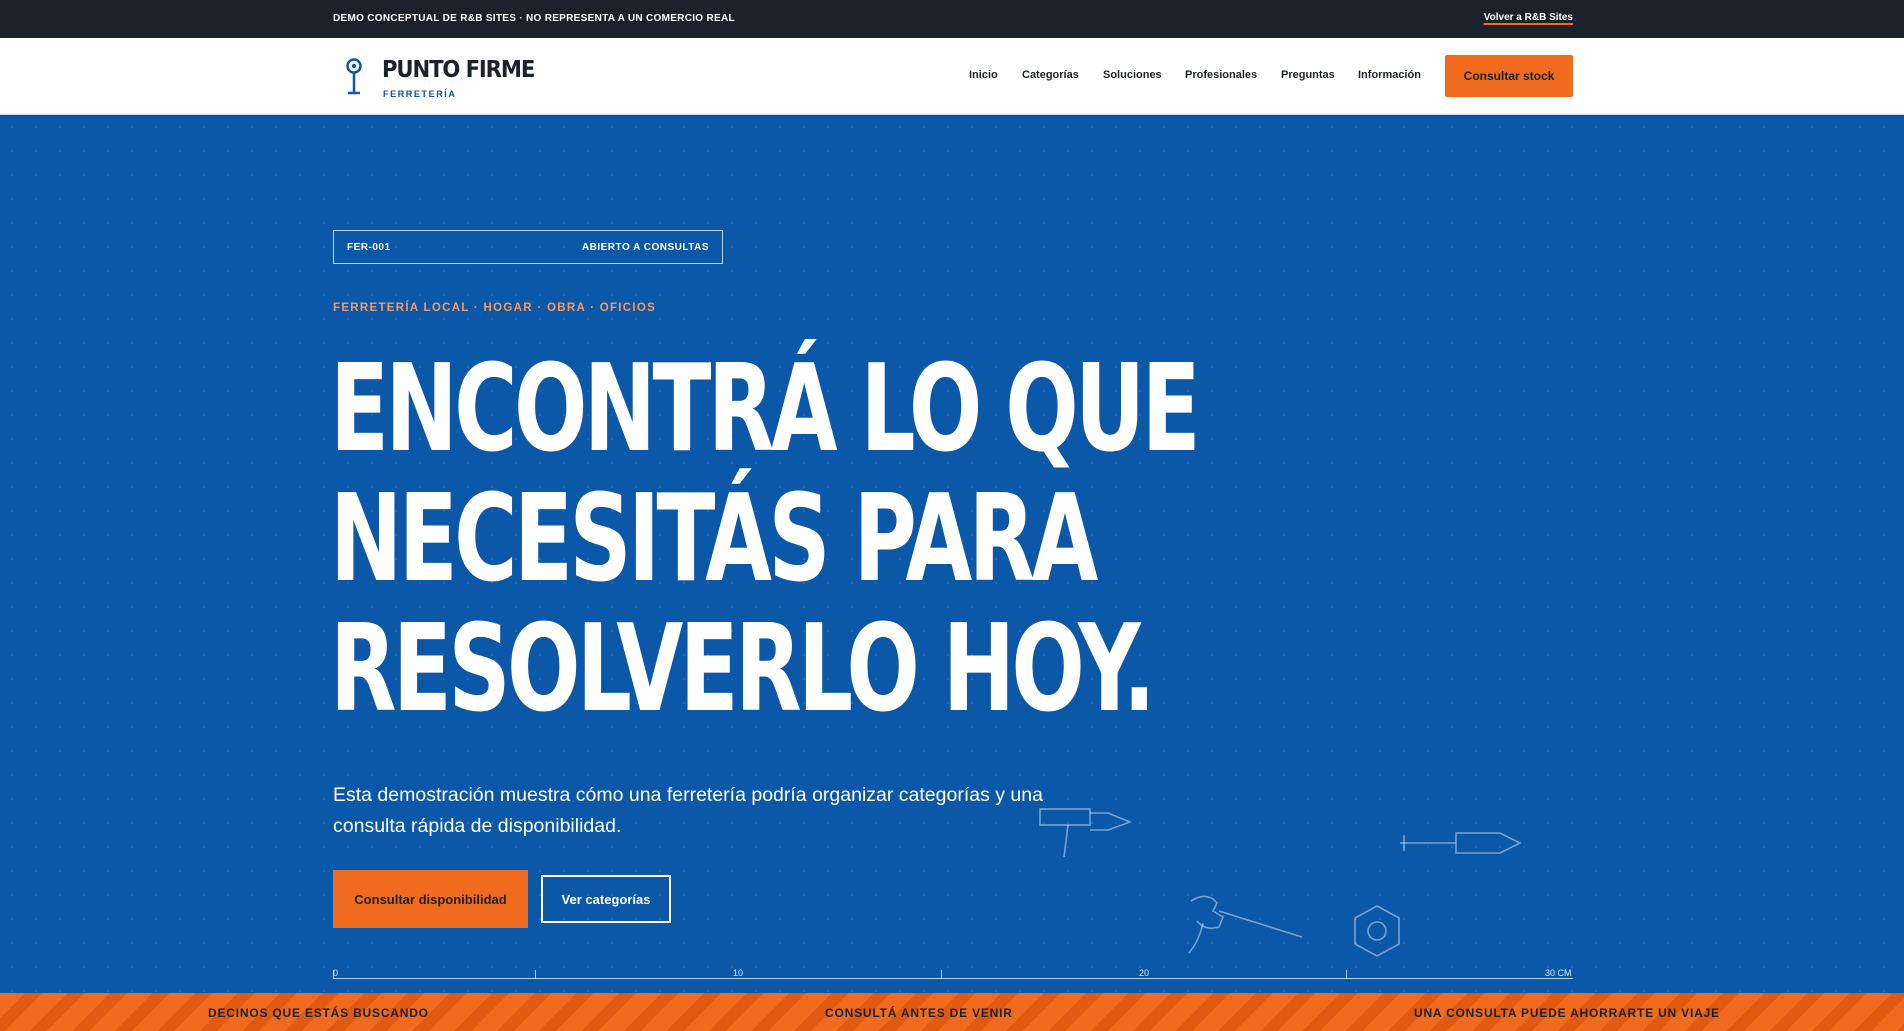  What do you see at coordinates (528, 247) in the screenshot?
I see `status-tag: FER-001 ABIERTO A CONSULTAS` at bounding box center [528, 247].